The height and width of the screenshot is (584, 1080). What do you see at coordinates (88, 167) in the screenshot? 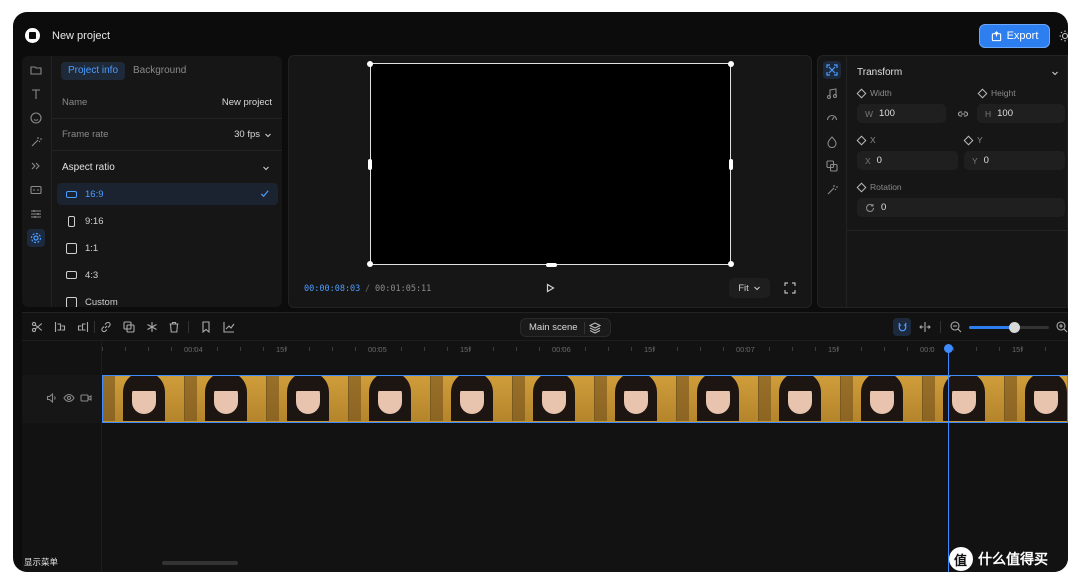
I see `aspect-ratio-title: Aspect ratio` at bounding box center [88, 167].